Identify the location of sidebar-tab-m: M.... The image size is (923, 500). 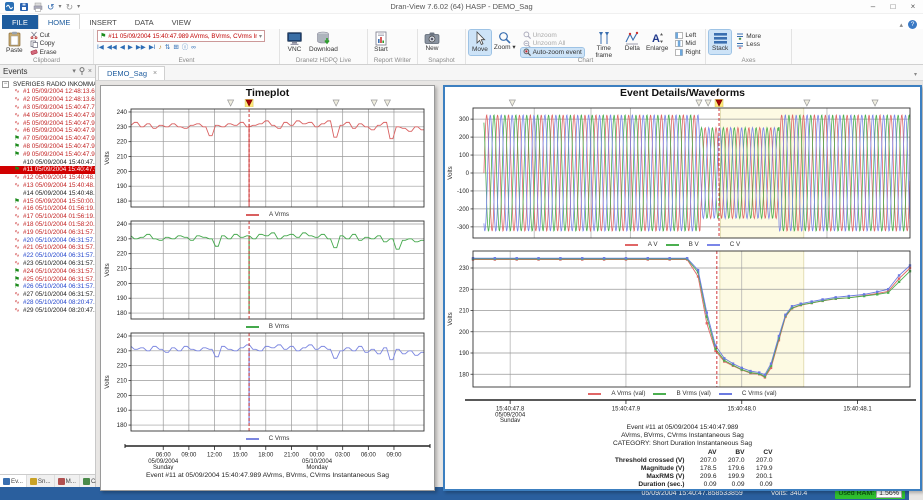
(67, 481).